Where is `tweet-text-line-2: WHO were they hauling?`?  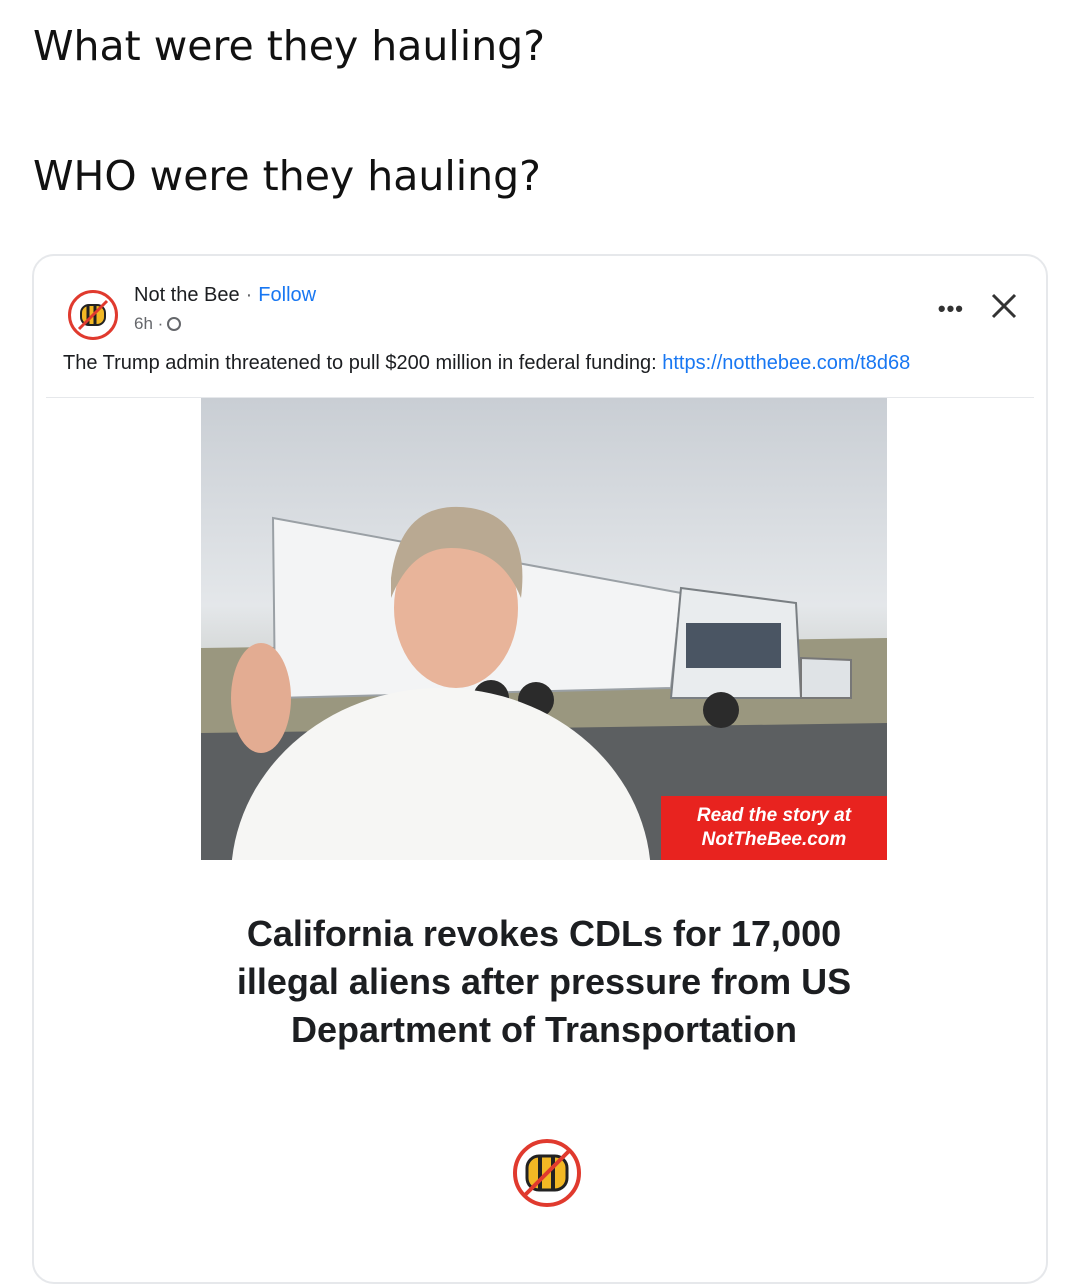 tweet-text-line-2: WHO were they hauling? is located at coordinates (287, 176).